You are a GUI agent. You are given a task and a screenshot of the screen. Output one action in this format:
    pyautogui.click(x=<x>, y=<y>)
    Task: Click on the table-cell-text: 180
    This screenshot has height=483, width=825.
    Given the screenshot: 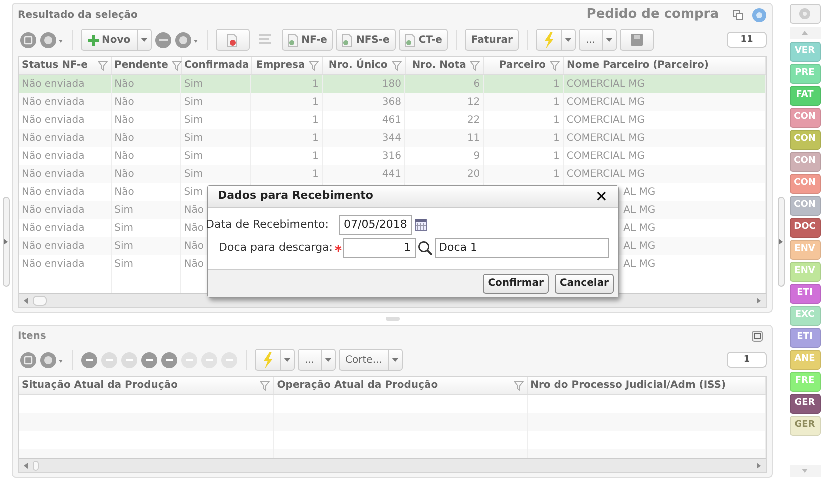 What is the action you would take?
    pyautogui.click(x=392, y=85)
    